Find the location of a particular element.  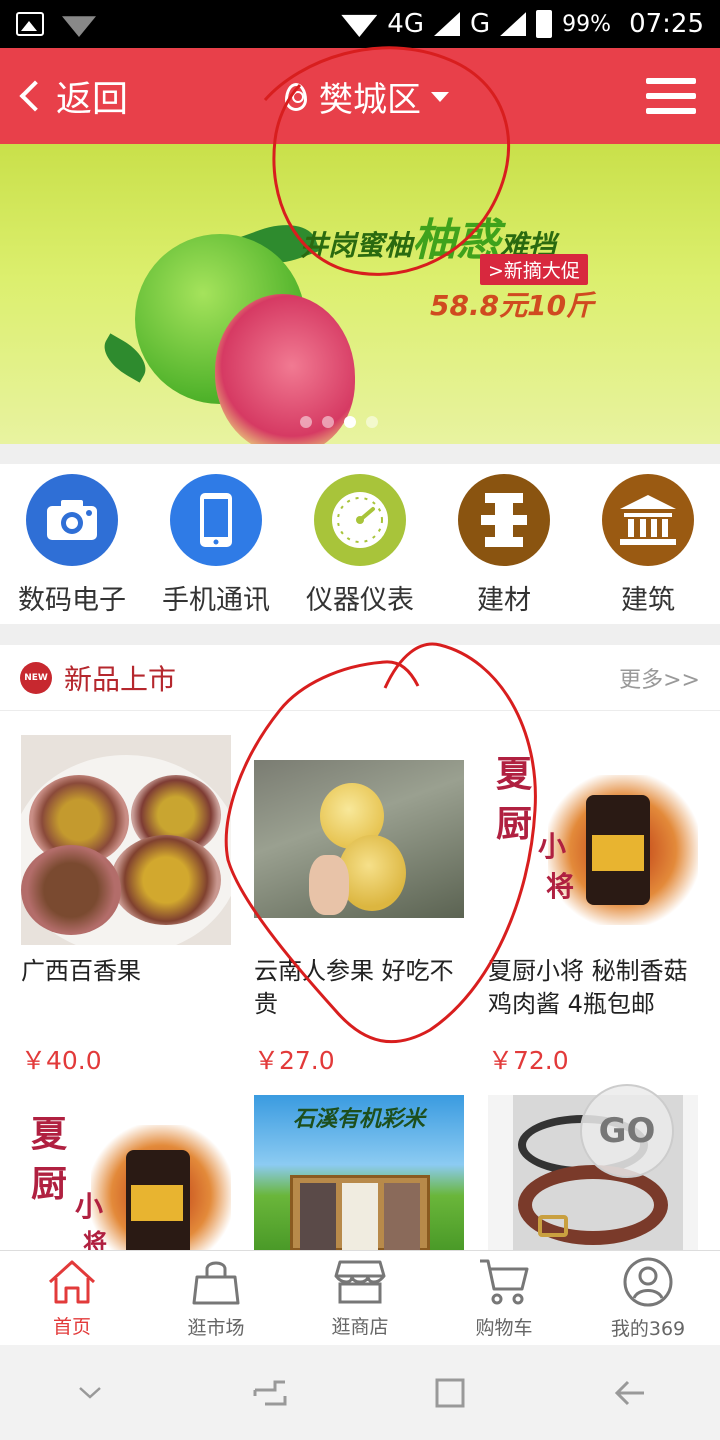

wifi-icon is located at coordinates (359, 25).